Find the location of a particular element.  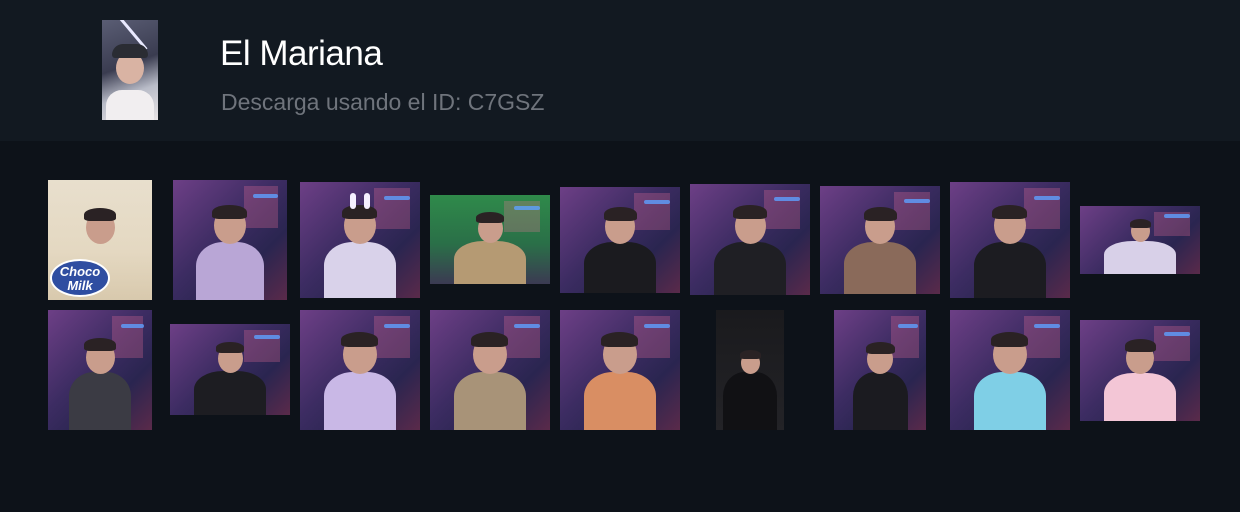

choco-milk-logo: Choco Milk is located at coordinates (80, 278).